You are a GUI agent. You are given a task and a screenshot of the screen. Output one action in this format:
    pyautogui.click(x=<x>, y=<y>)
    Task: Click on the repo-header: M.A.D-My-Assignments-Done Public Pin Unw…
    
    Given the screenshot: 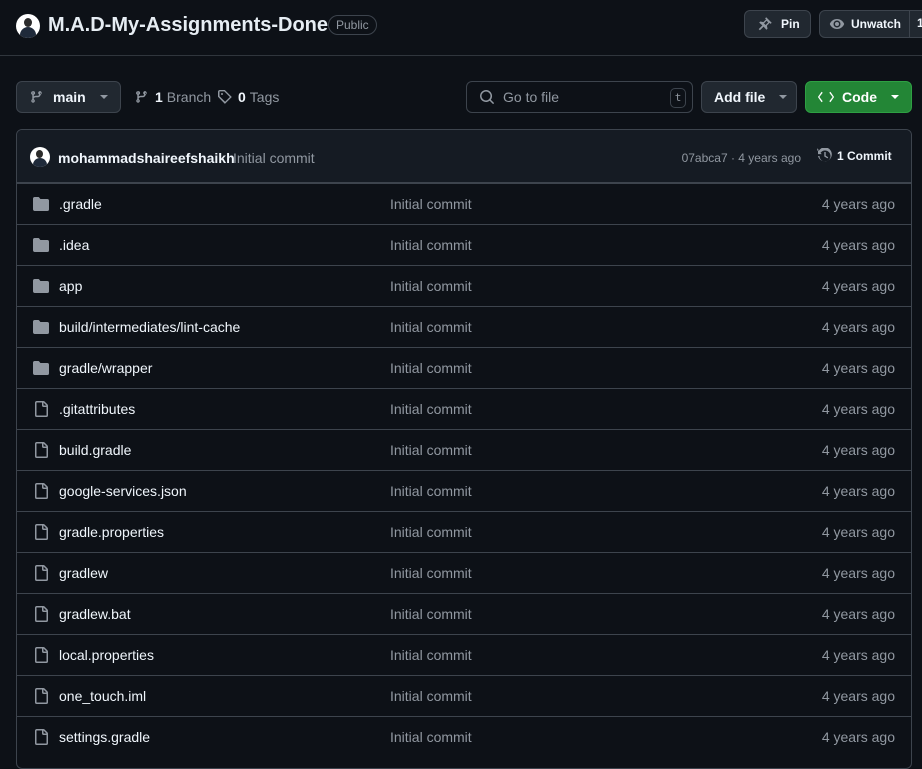 What is the action you would take?
    pyautogui.click(x=461, y=28)
    